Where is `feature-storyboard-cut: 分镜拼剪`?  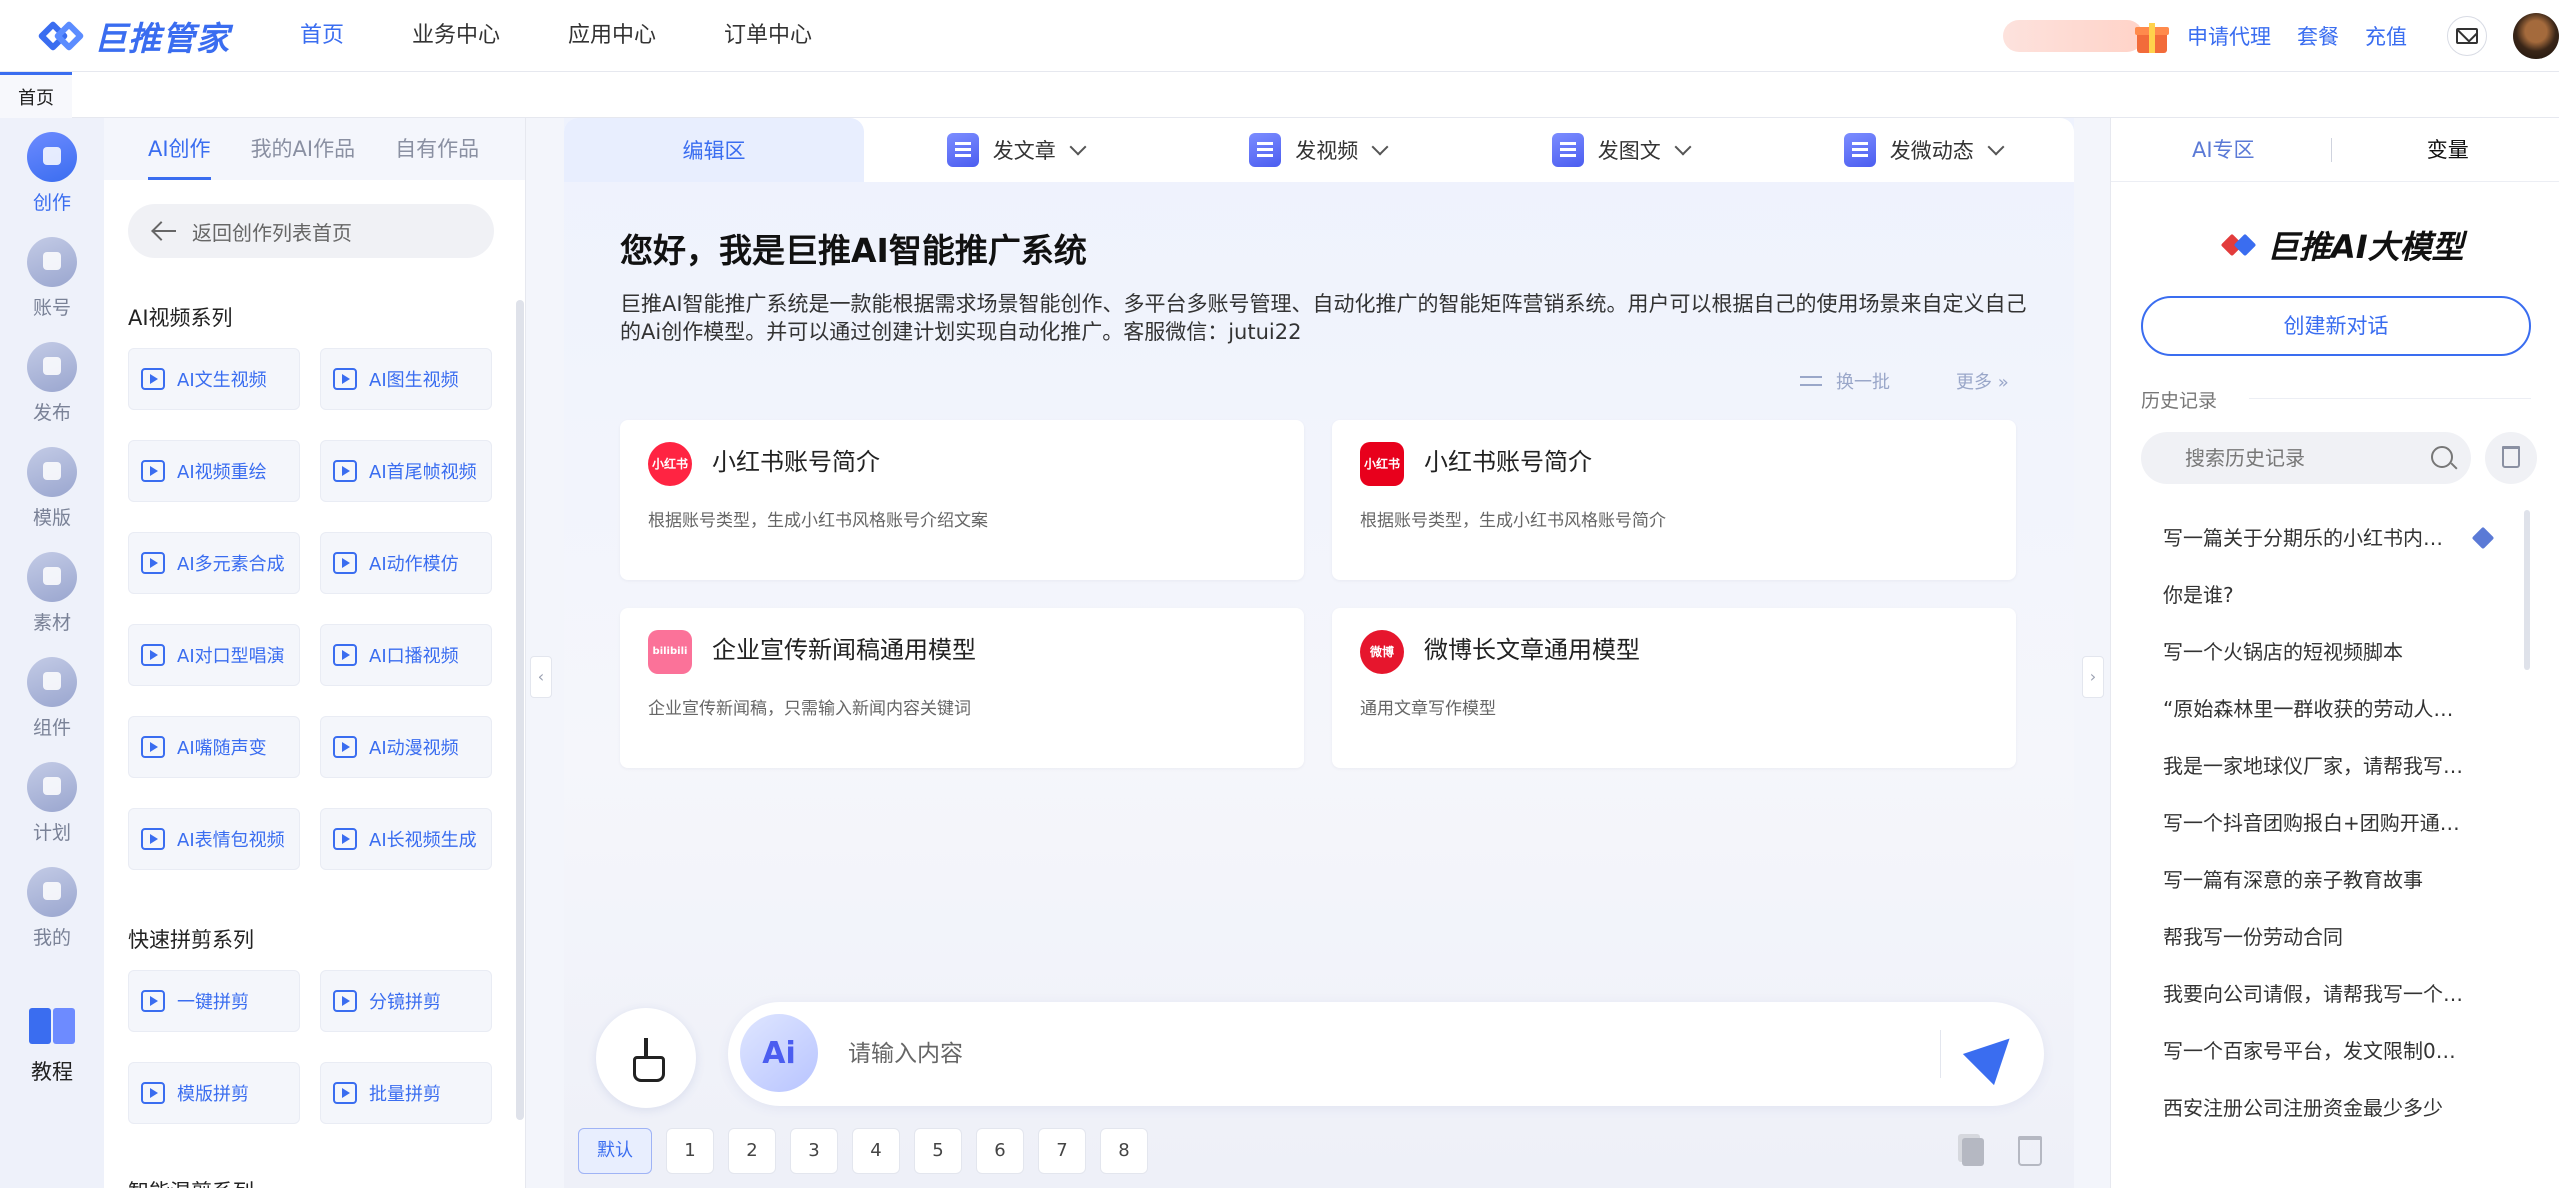
feature-storyboard-cut: 分镜拼剪 is located at coordinates (406, 1001).